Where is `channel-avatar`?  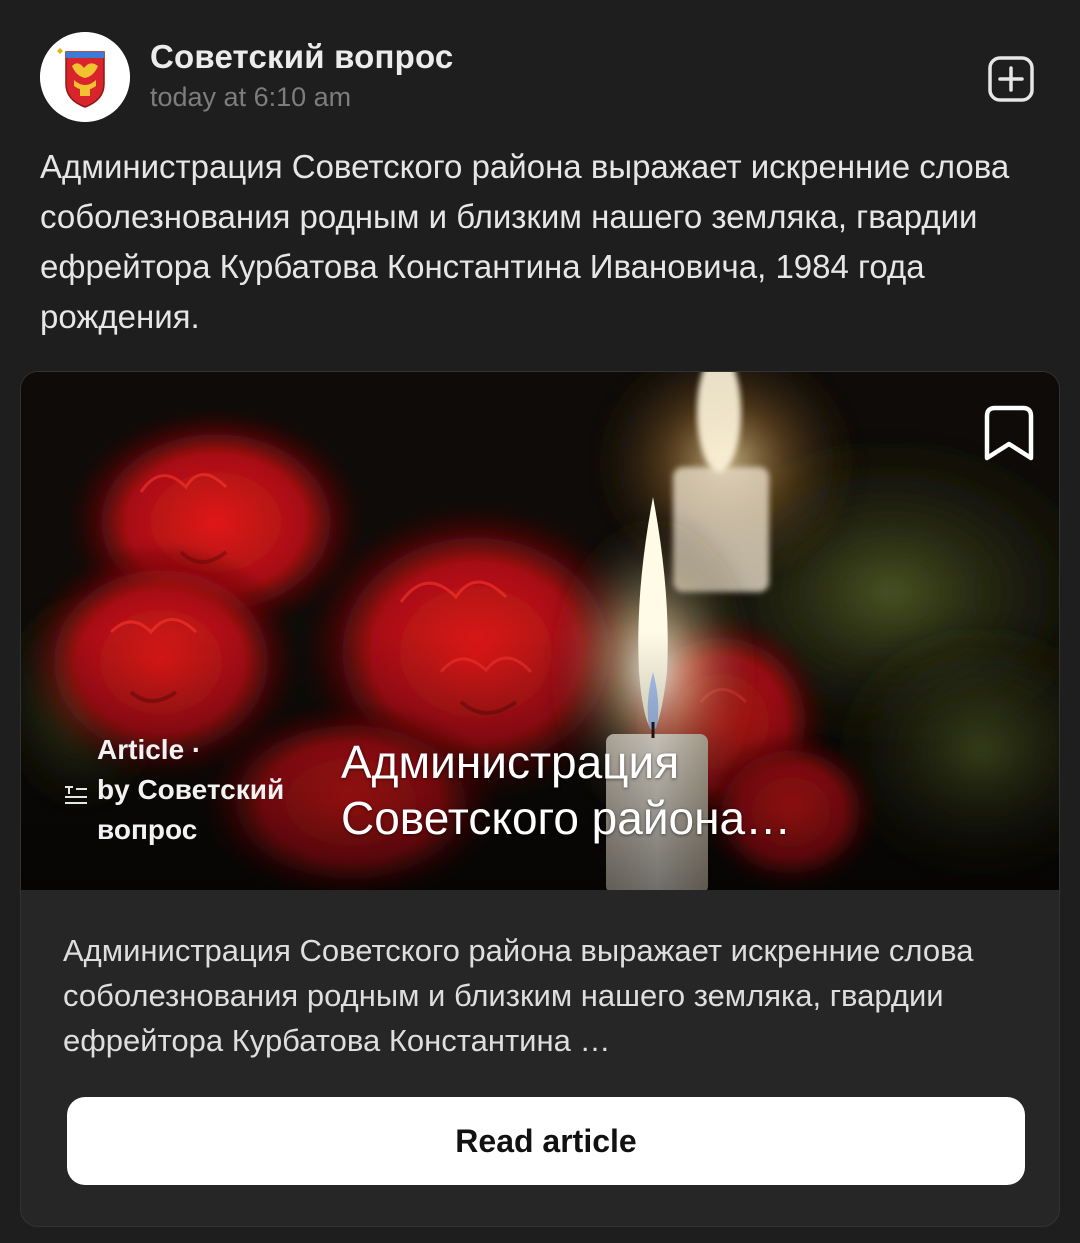 channel-avatar is located at coordinates (85, 77).